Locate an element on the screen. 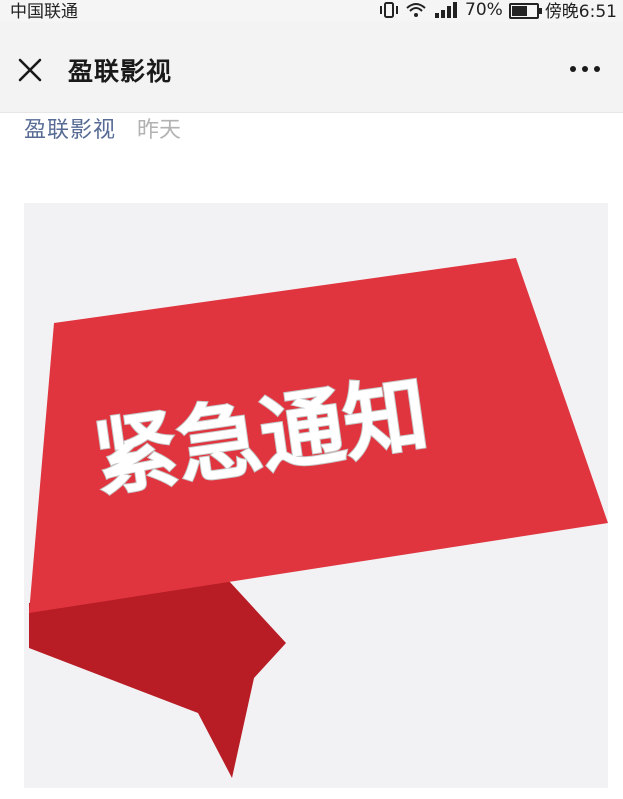 The width and height of the screenshot is (623, 799). close-button is located at coordinates (30, 70).